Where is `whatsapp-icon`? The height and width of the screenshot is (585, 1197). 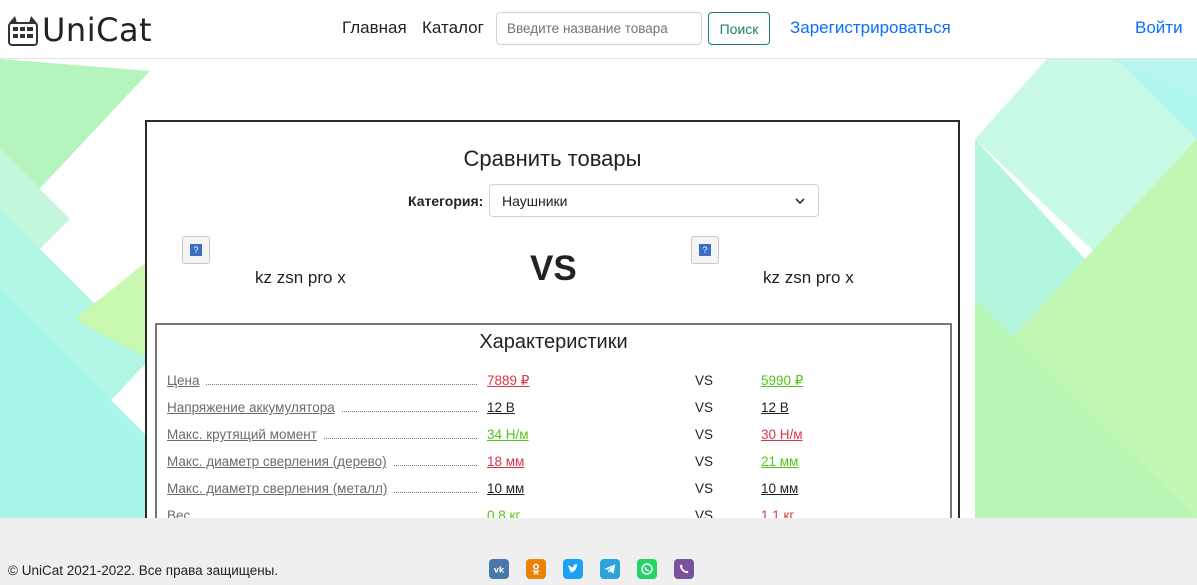 whatsapp-icon is located at coordinates (647, 569).